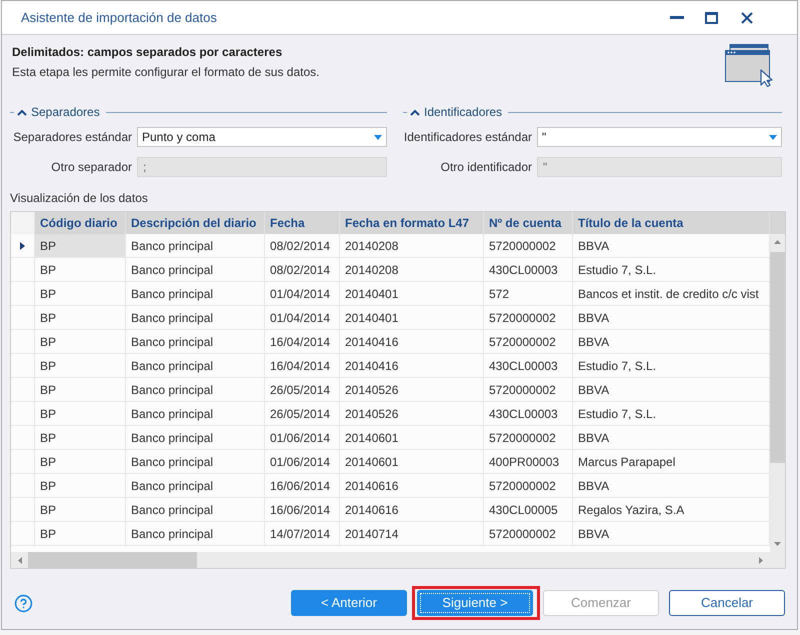 The width and height of the screenshot is (800, 635). What do you see at coordinates (302, 270) in the screenshot?
I see `table-cell: 08/02/2014` at bounding box center [302, 270].